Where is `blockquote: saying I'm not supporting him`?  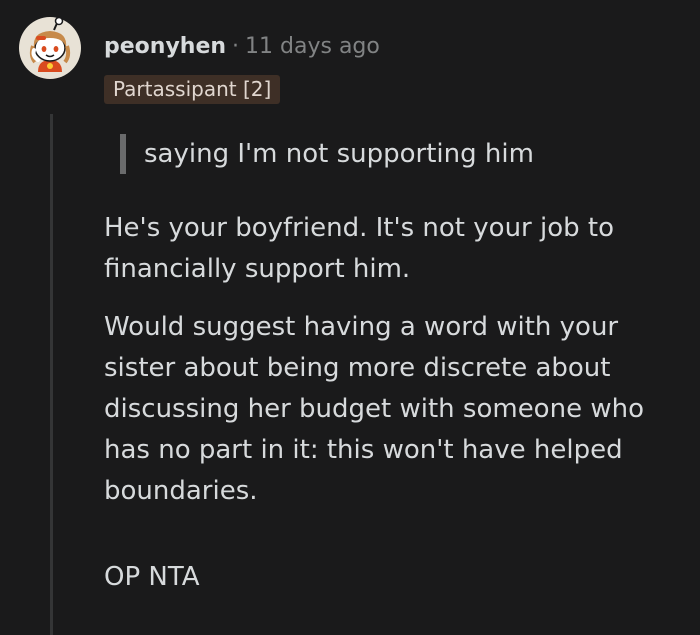 blockquote: saying I'm not supporting him is located at coordinates (327, 154).